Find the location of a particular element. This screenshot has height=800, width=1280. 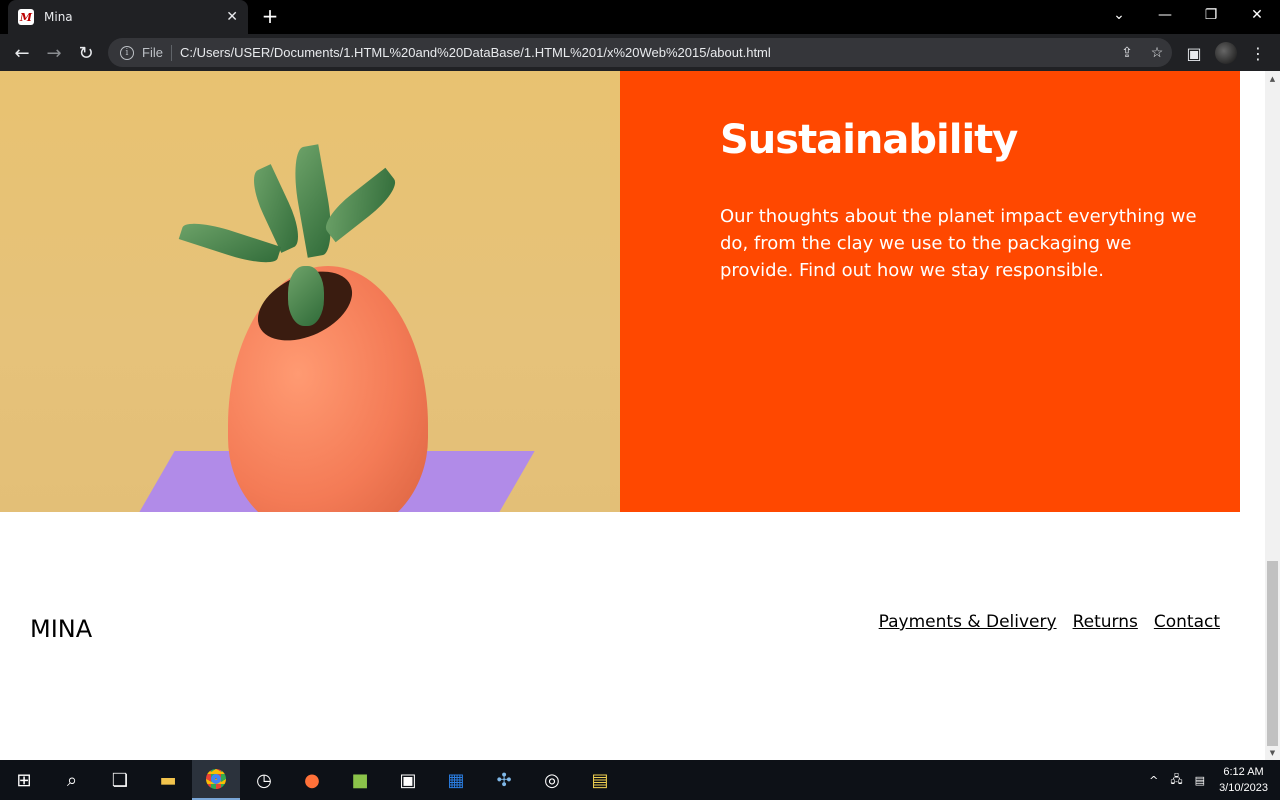

bookmark-star-icon: ☆ is located at coordinates (1157, 52).